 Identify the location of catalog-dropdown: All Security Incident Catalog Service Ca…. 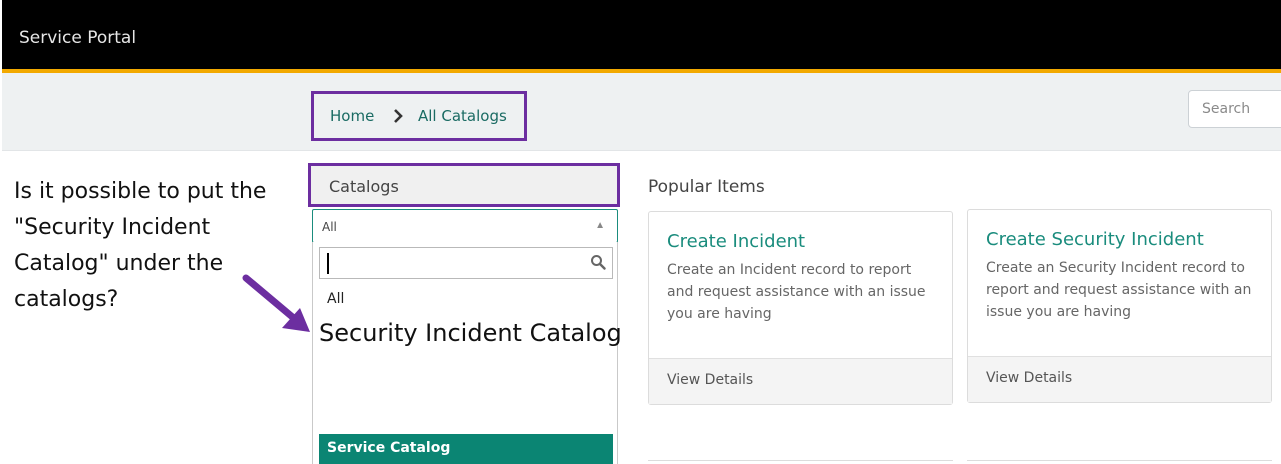
(467, 353).